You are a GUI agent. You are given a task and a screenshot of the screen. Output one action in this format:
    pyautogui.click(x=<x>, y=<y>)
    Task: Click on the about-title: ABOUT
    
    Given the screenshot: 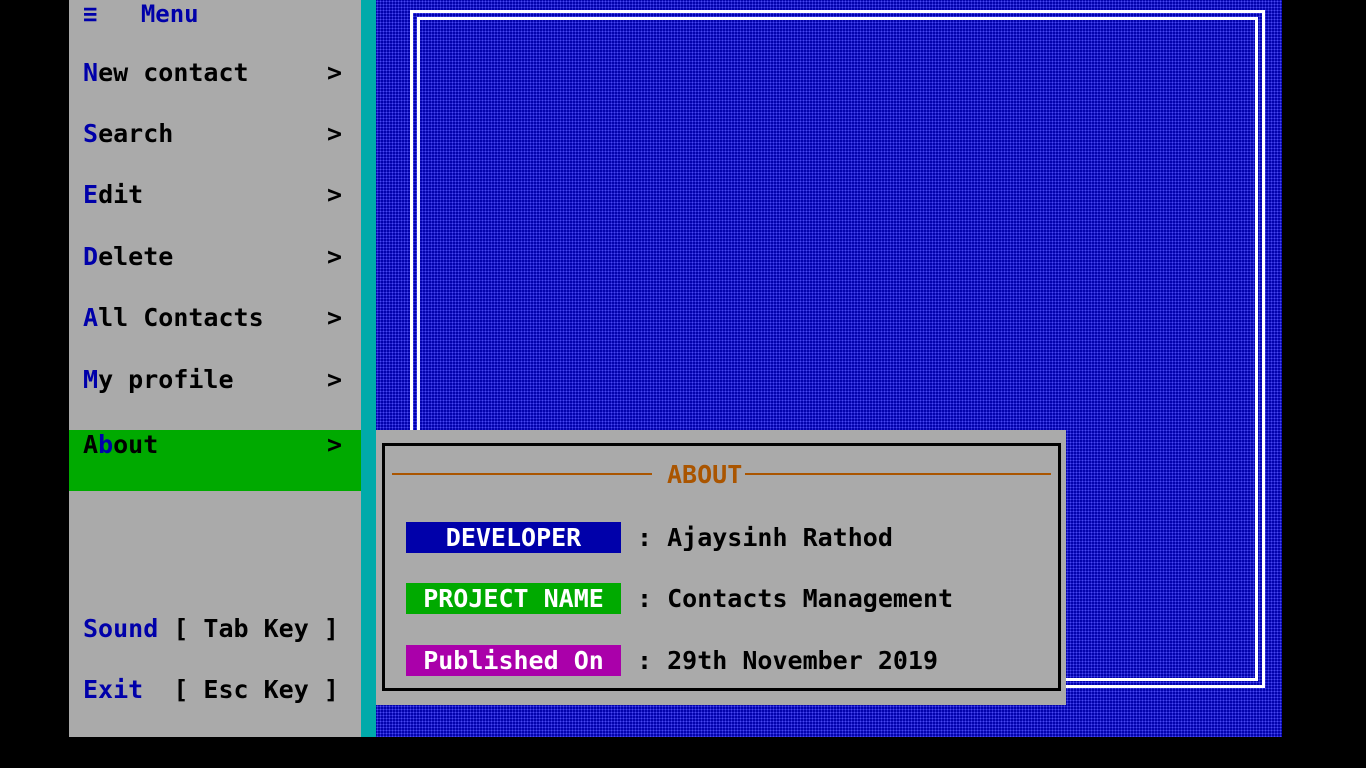 What is the action you would take?
    pyautogui.click(x=705, y=474)
    